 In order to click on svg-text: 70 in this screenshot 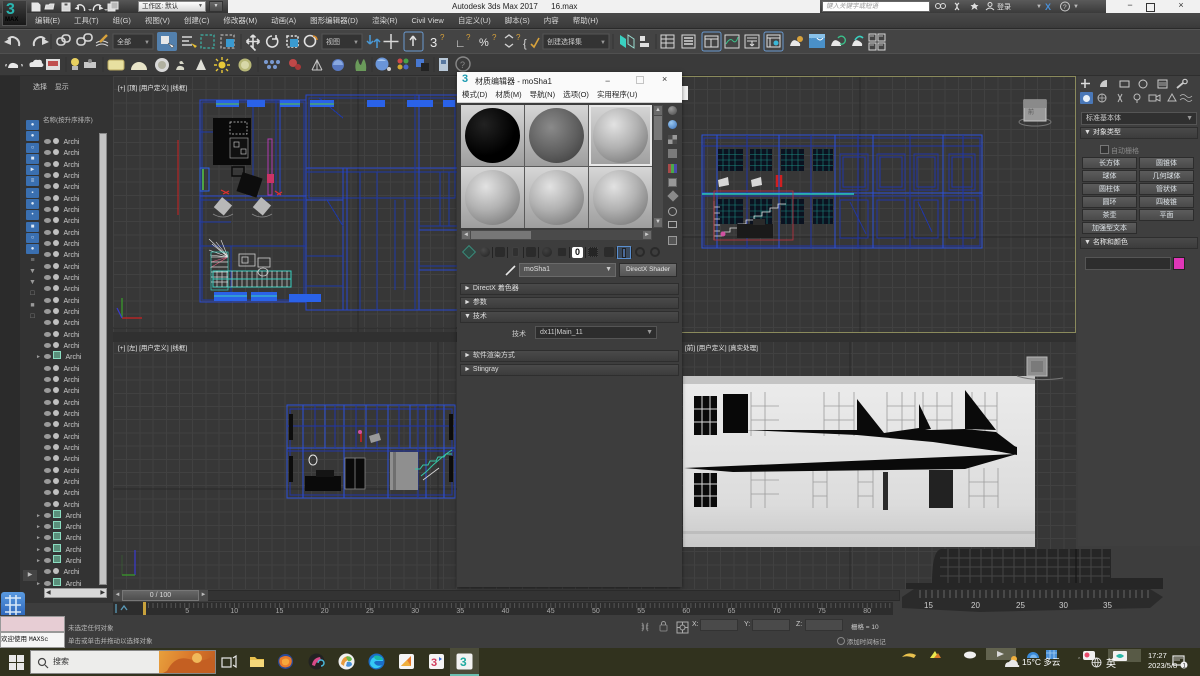, I will do `click(777, 611)`.